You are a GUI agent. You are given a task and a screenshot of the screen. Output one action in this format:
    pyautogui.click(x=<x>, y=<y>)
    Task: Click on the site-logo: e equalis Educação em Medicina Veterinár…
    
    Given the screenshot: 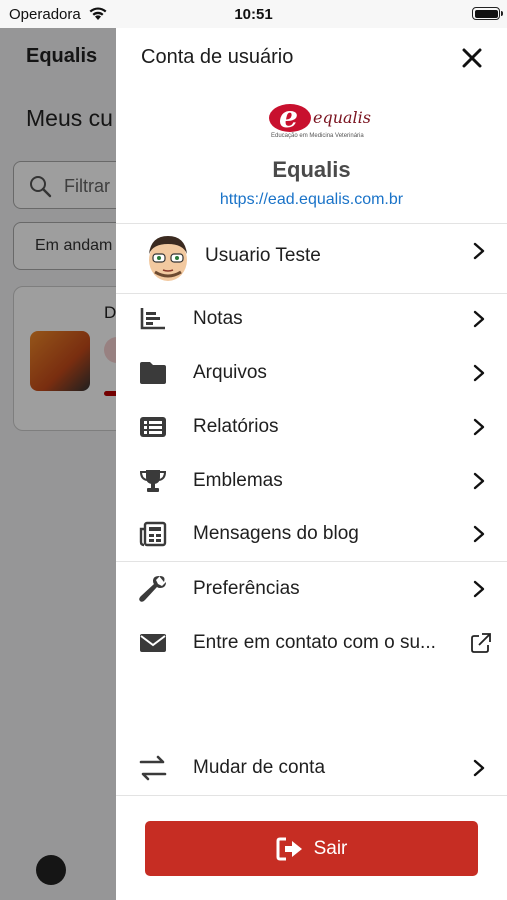 What is the action you would take?
    pyautogui.click(x=320, y=119)
    